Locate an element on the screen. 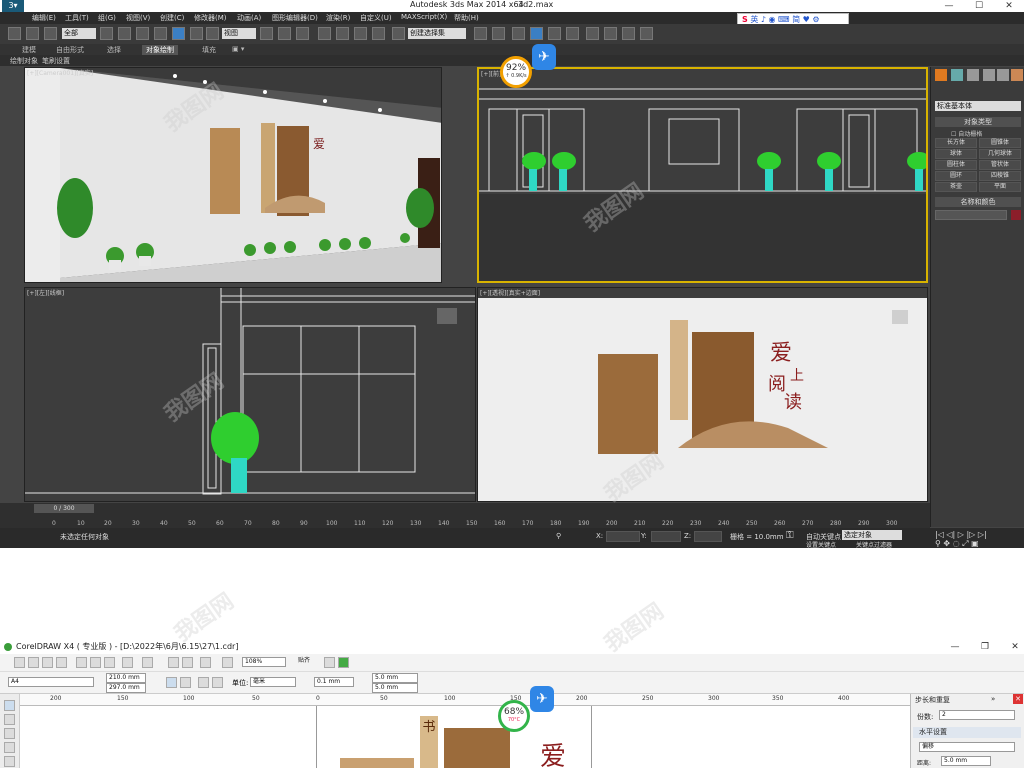 This screenshot has width=1024, height=773. ribbon-tab-modeling: 建模 is located at coordinates (29, 50).